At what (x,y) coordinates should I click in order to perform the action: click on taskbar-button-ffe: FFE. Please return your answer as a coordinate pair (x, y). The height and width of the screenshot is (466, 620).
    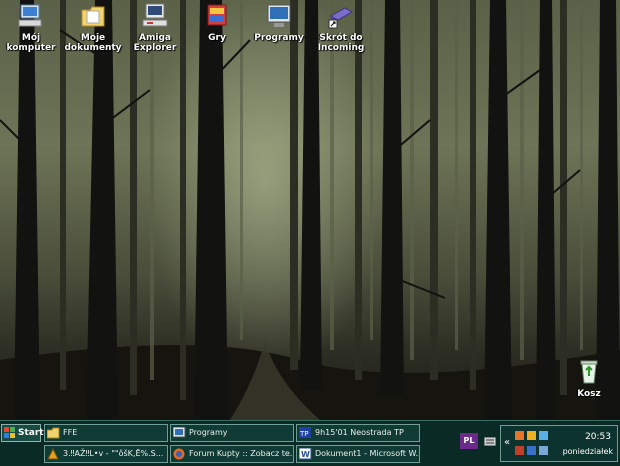
    Looking at the image, I should click on (106, 433).